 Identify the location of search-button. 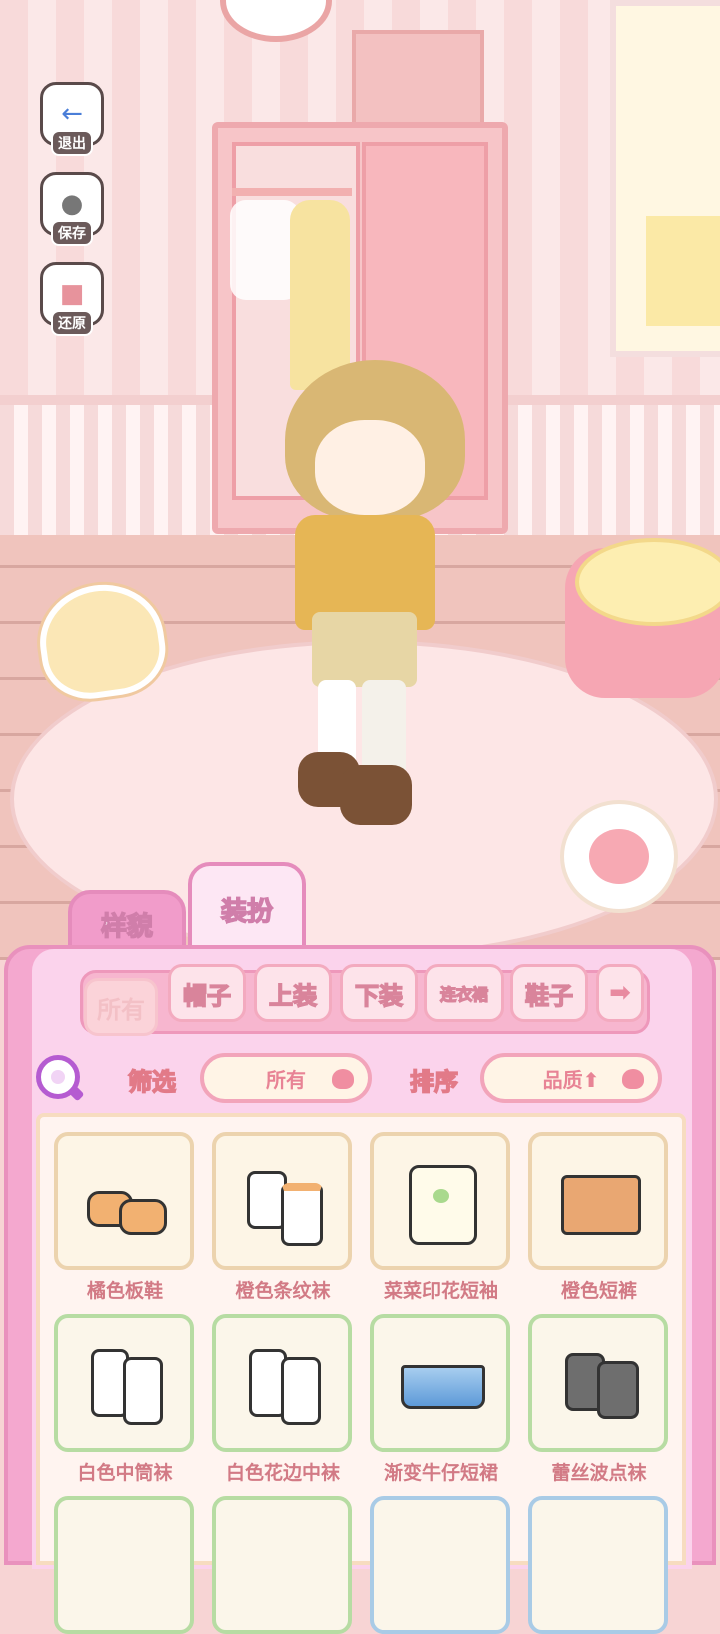
(58, 1077).